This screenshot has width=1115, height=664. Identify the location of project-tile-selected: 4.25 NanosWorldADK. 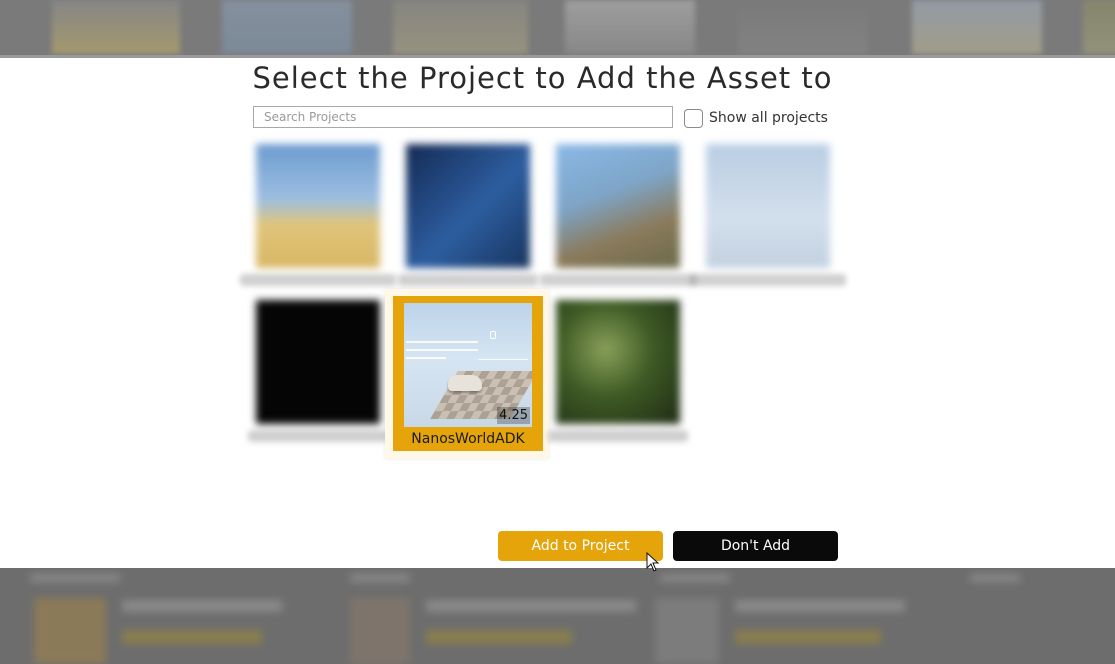
(468, 373).